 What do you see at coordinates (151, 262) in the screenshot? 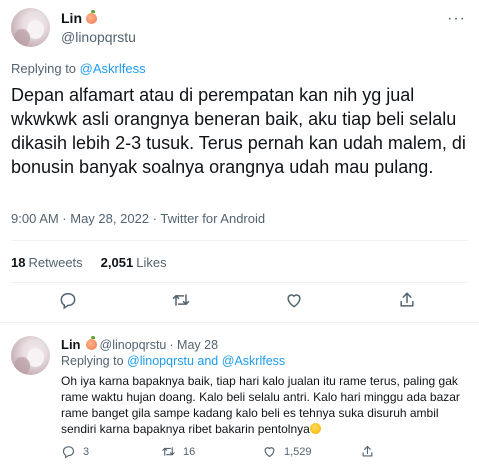
I see `likes-label: Likes` at bounding box center [151, 262].